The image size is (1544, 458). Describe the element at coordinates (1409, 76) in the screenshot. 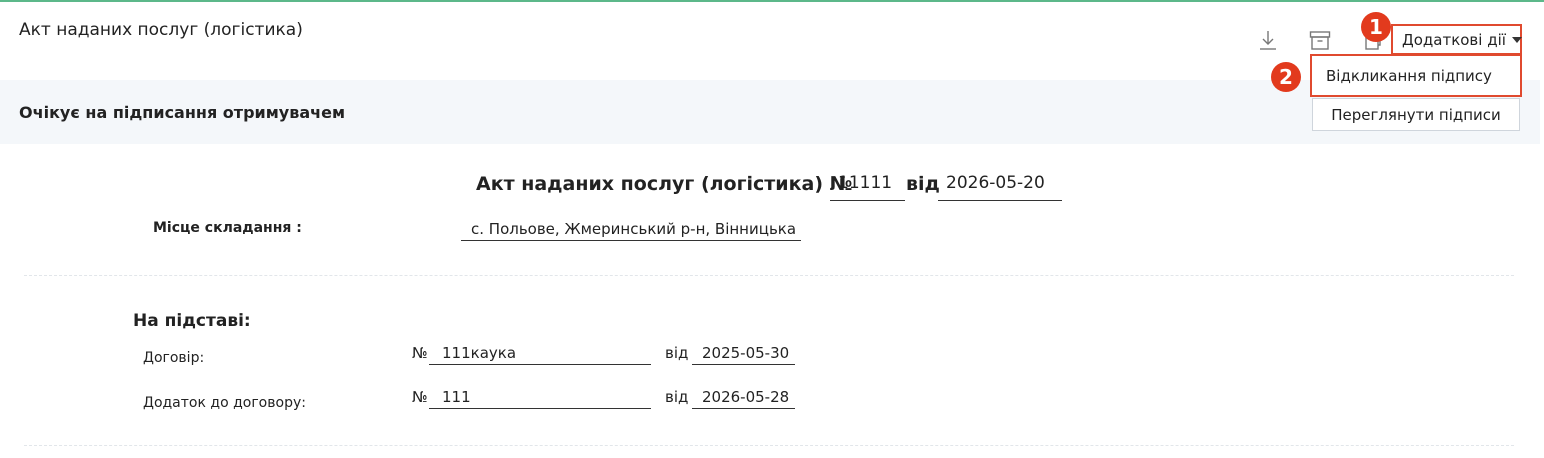

I see `menu-item-revoke-signature: Відкликання підпису` at that location.